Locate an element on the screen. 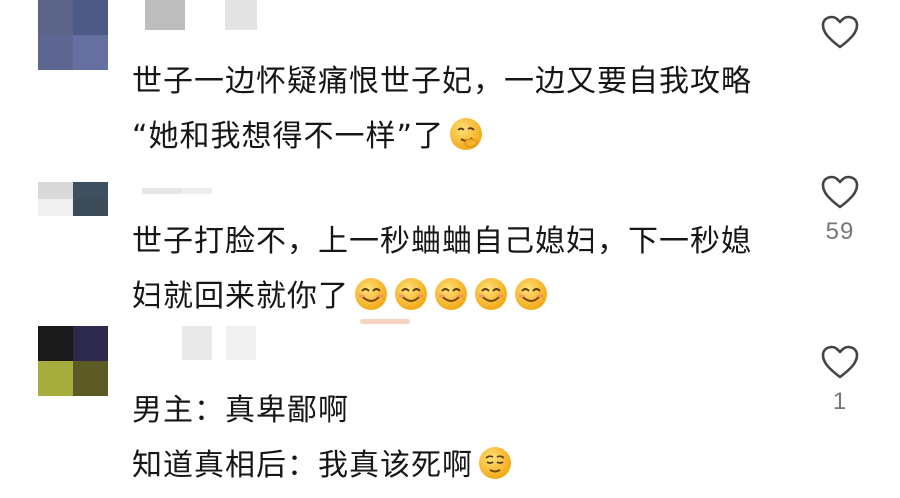 This screenshot has width=900, height=498. comment-line-with-emoji: 妇就回来就你了 is located at coordinates (442, 296).